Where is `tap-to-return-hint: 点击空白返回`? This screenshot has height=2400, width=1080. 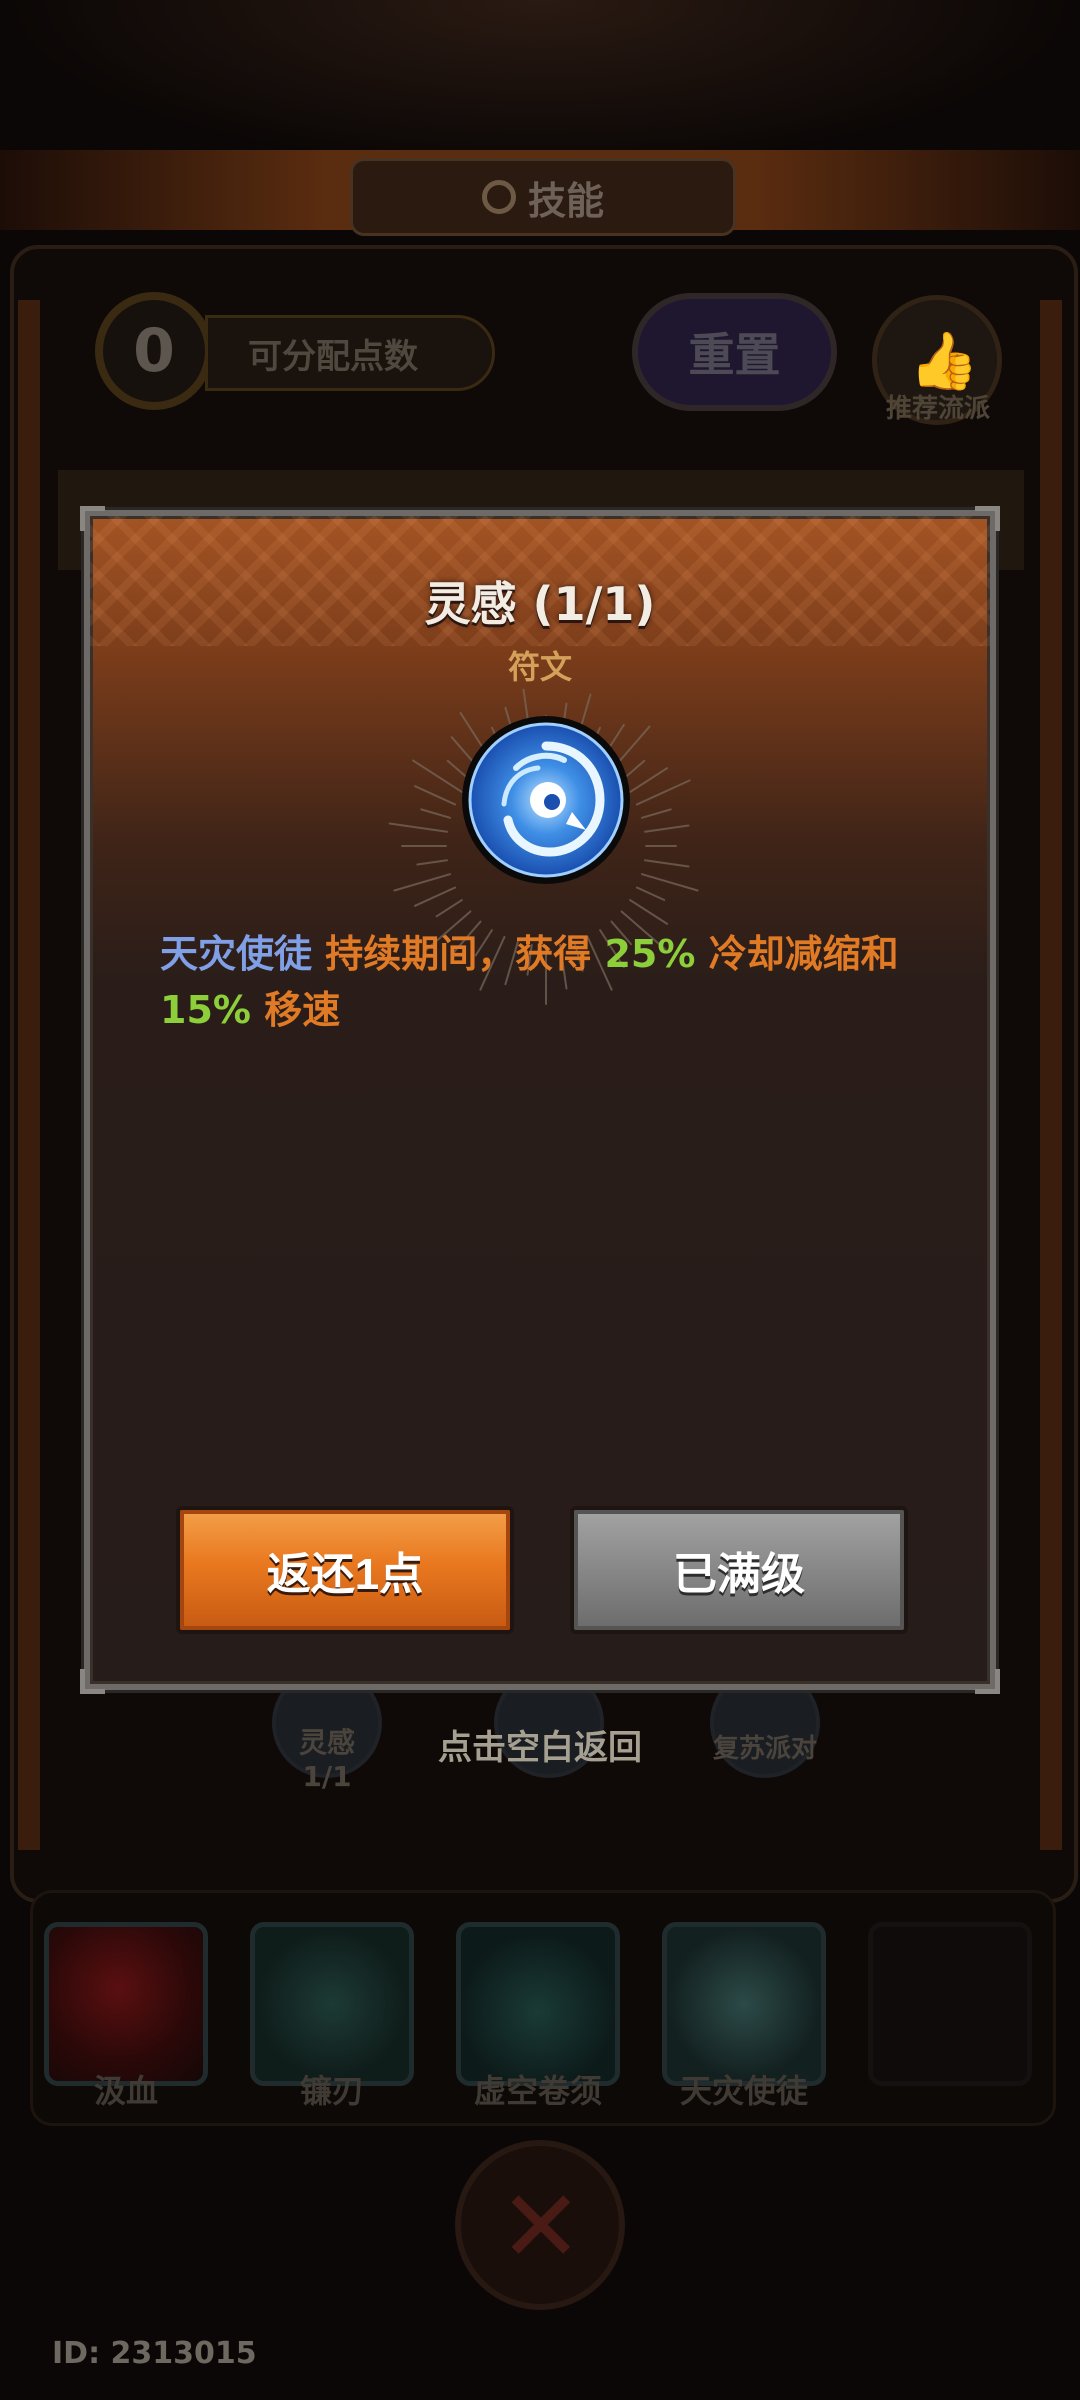
tap-to-return-hint: 点击空白返回 is located at coordinates (540, 1744).